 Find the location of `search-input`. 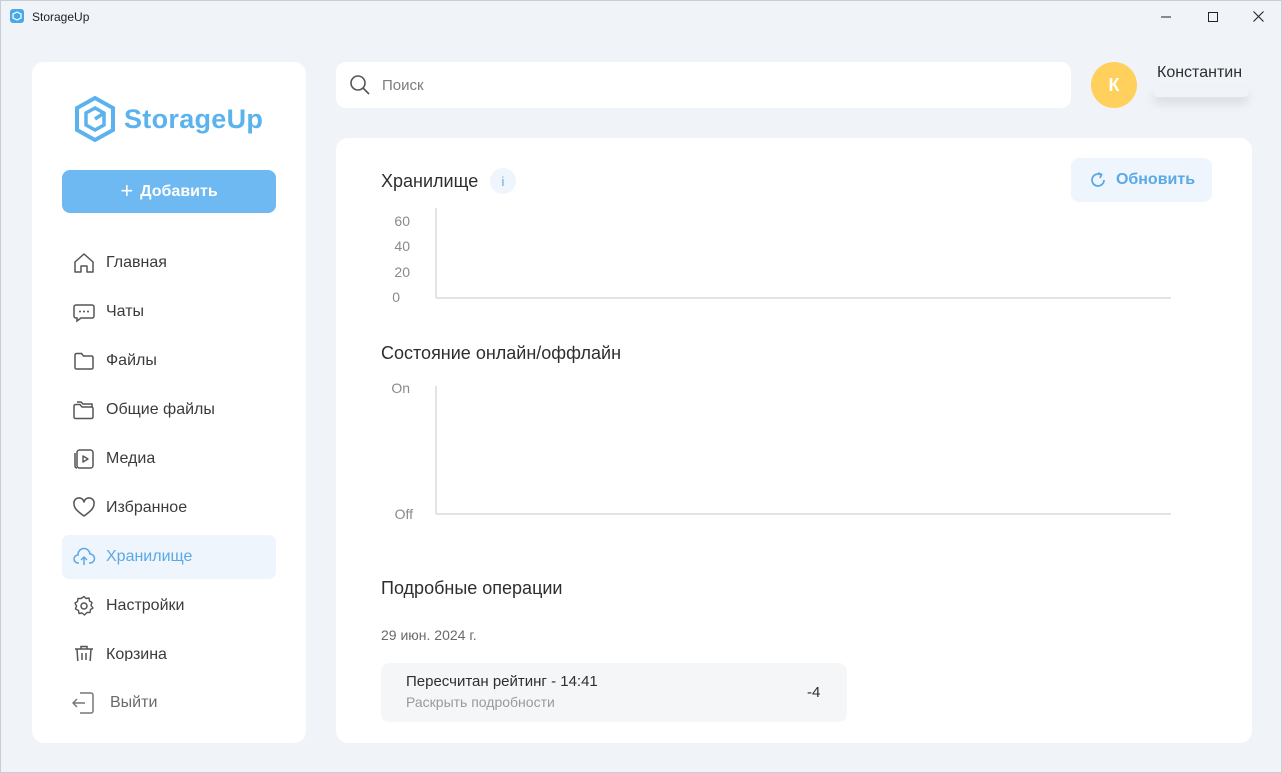

search-input is located at coordinates (717, 85).